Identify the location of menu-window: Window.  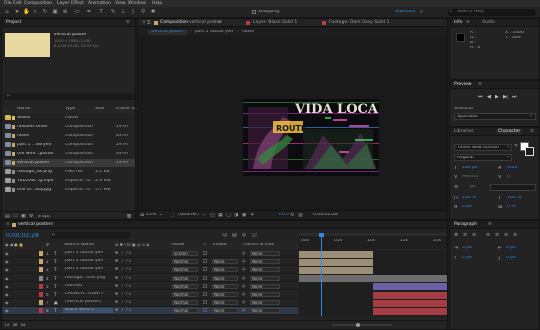
(137, 3).